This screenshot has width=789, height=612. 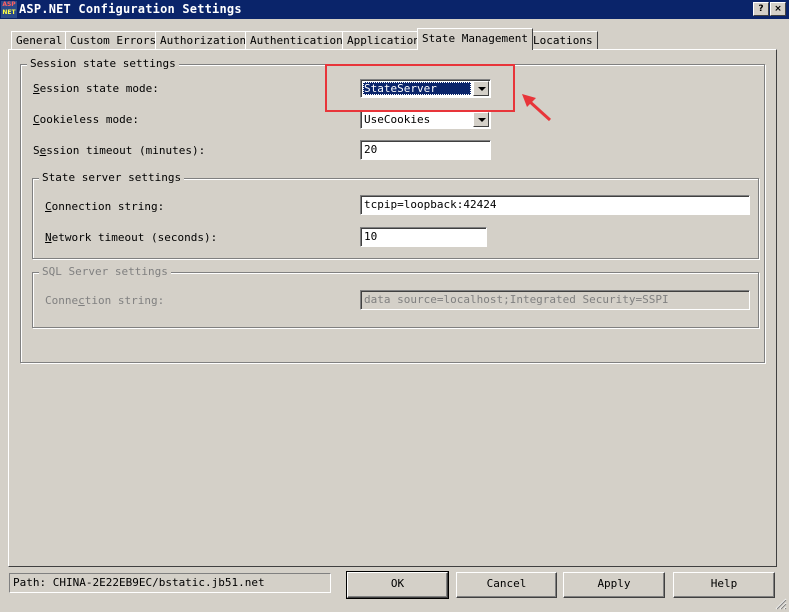 What do you see at coordinates (112, 178) in the screenshot?
I see `state-server-group-label: State server settings` at bounding box center [112, 178].